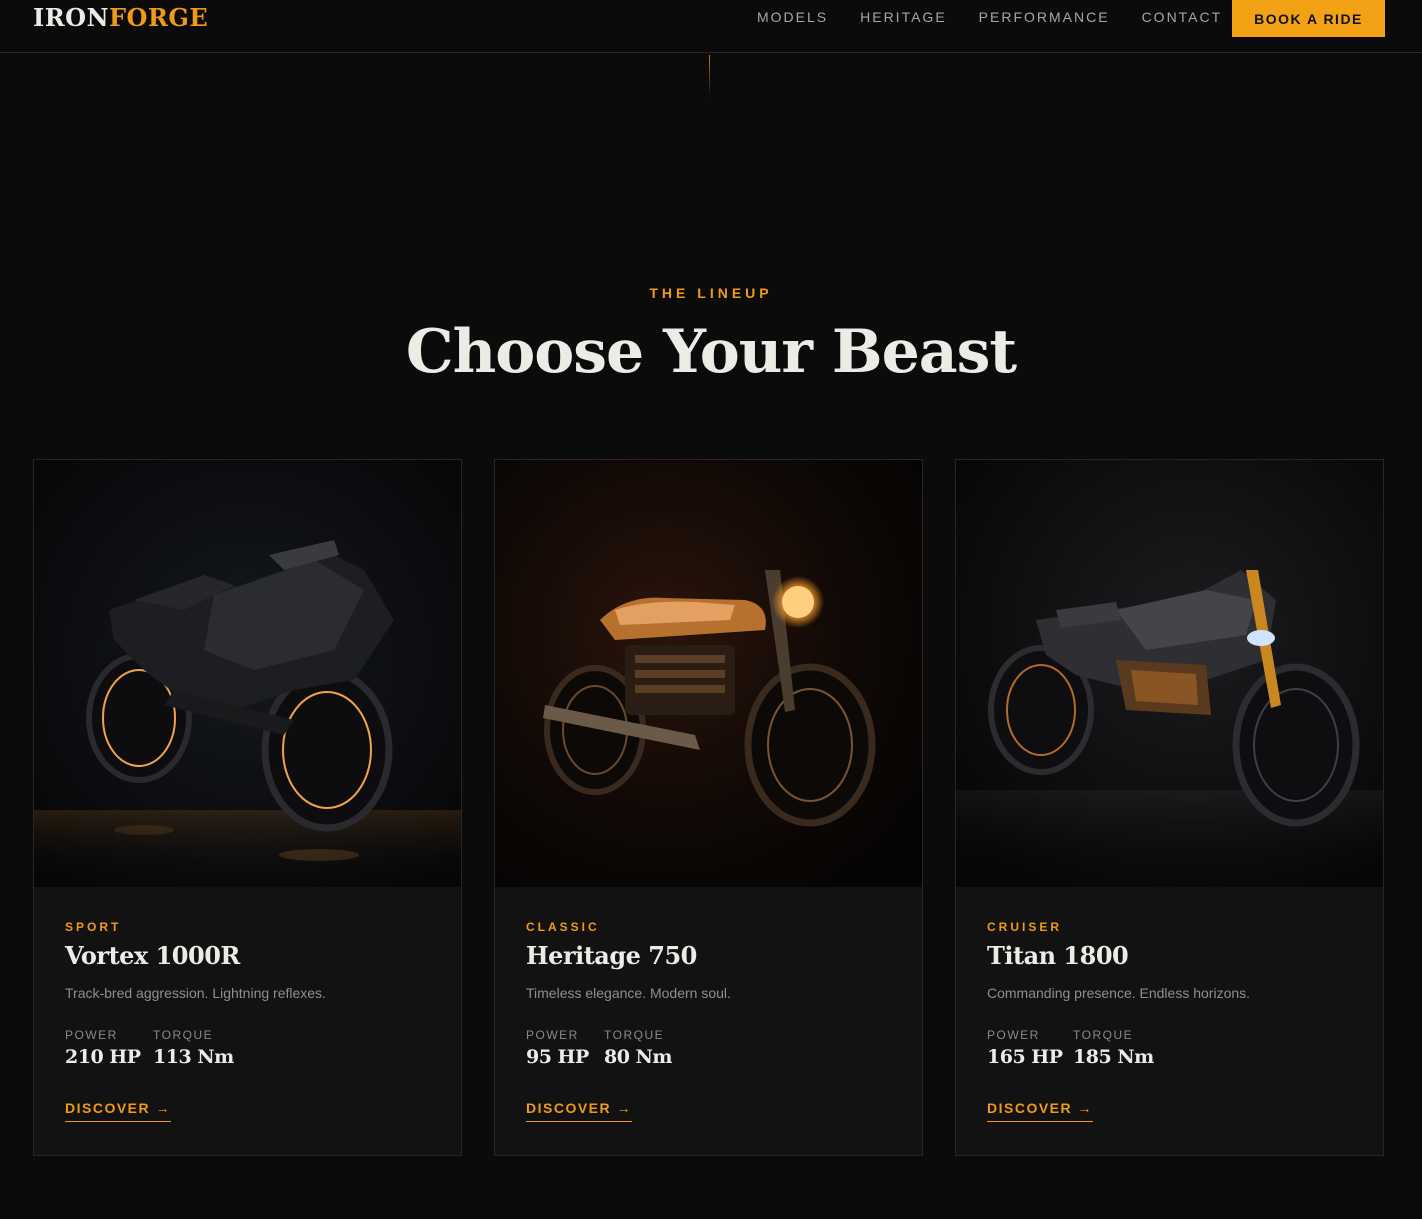 The height and width of the screenshot is (1219, 1422). I want to click on nav-link-models: MODELS, so click(792, 17).